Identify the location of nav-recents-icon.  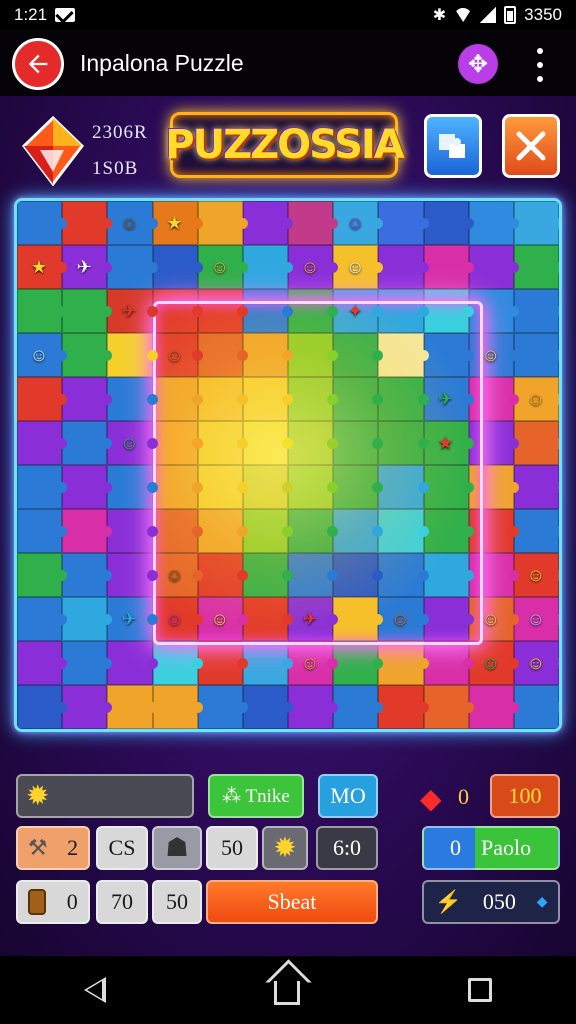
(480, 990).